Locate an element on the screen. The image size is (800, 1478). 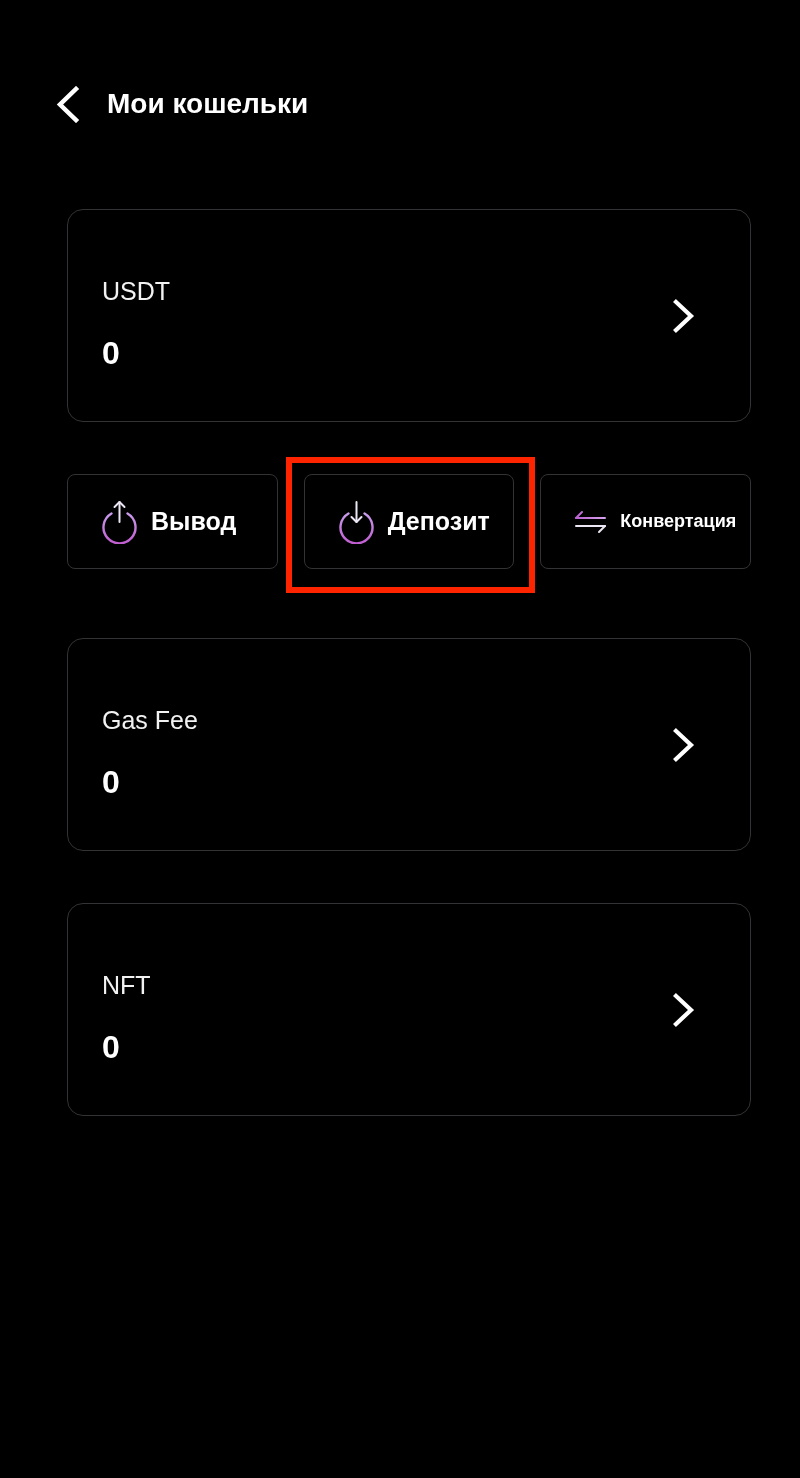
withdraw-button: Вывод is located at coordinates (172, 521).